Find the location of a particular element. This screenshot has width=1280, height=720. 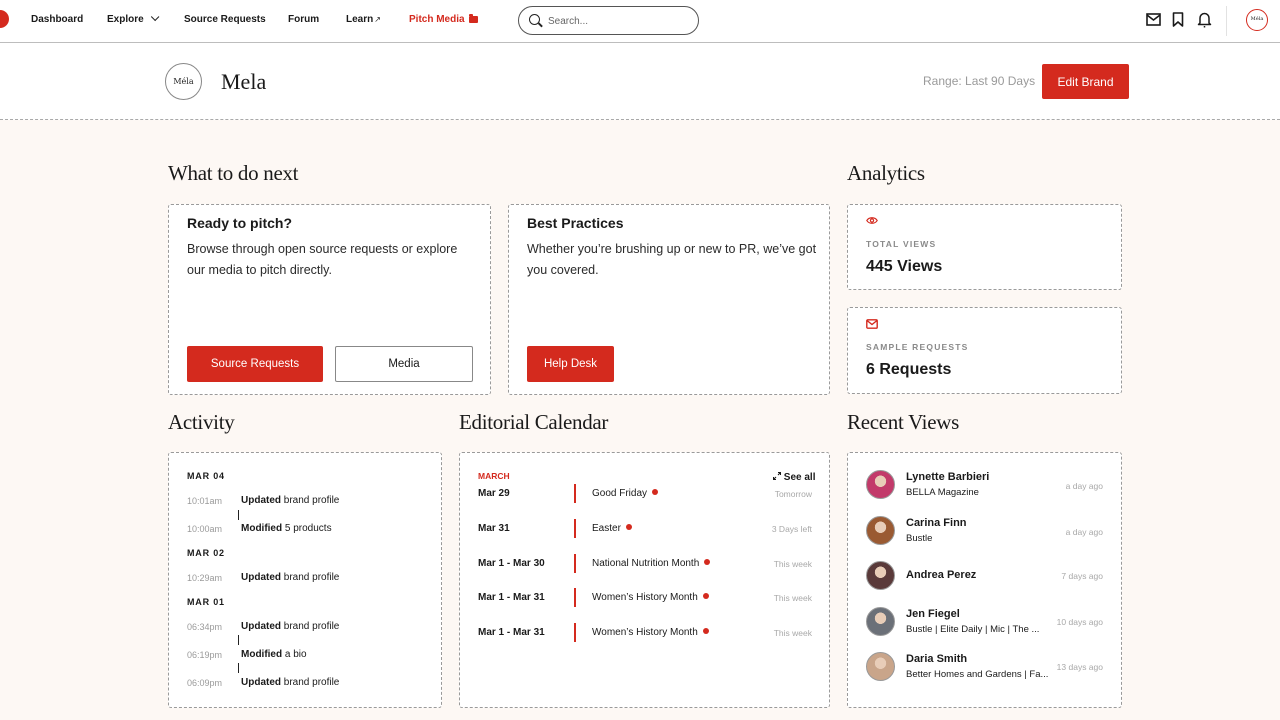

stat-label: TOTAL VIEWS is located at coordinates (901, 244).